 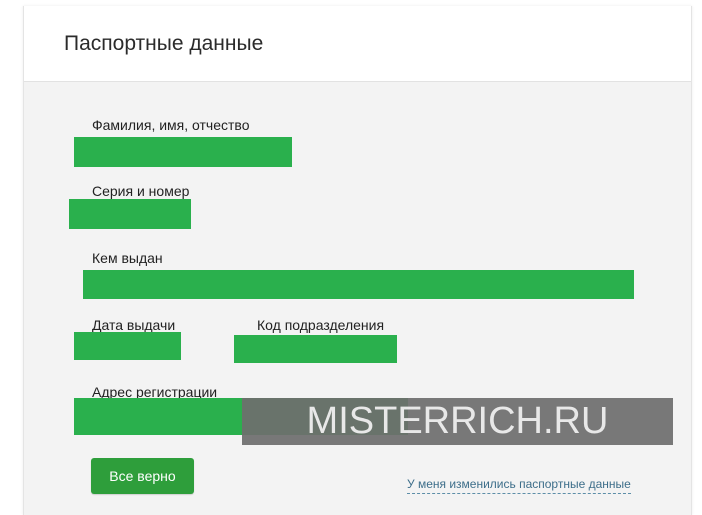 What do you see at coordinates (358, 284) in the screenshot?
I see `issued-by-value-redacted` at bounding box center [358, 284].